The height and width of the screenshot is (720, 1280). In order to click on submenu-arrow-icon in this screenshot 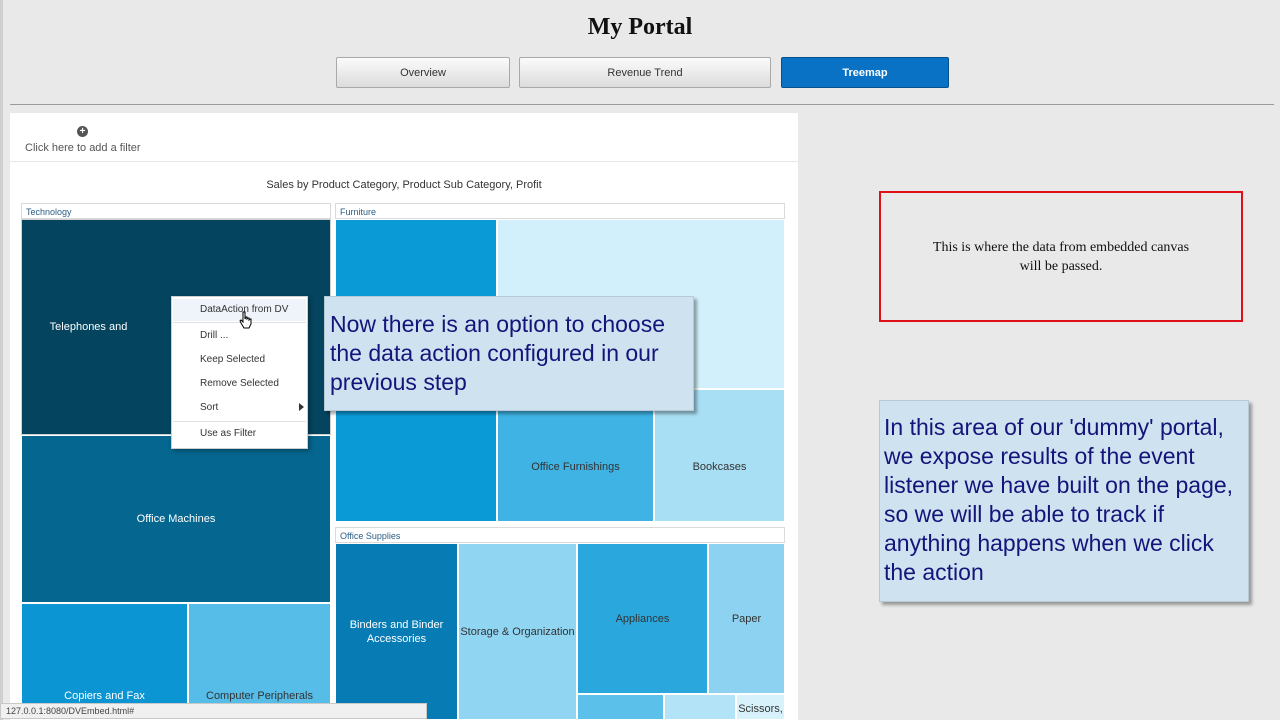, I will do `click(301, 407)`.